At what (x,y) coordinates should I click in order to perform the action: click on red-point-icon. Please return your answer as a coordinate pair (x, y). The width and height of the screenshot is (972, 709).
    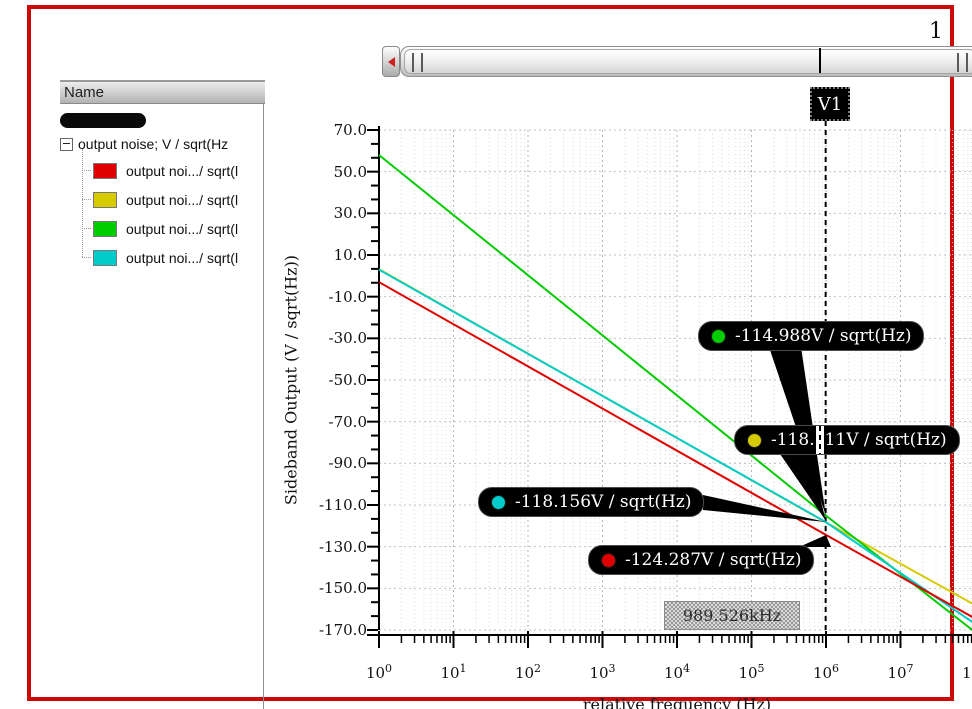
    Looking at the image, I should click on (608, 560).